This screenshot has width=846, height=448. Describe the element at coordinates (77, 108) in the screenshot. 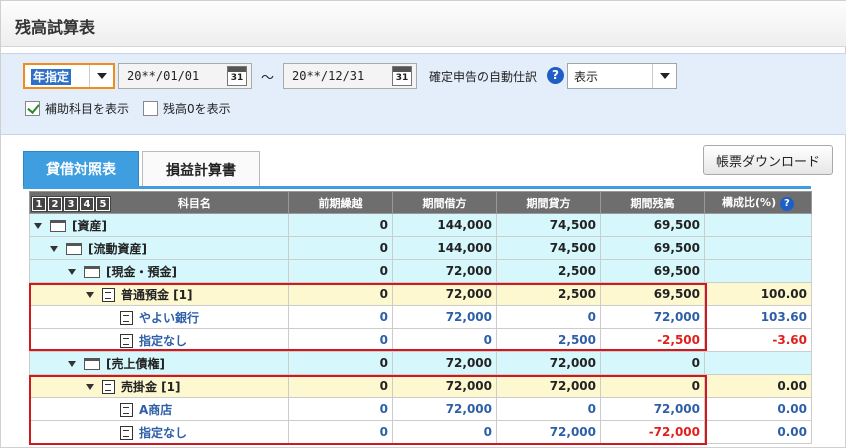

I see `show-sub-checkbox: 補助科目を表示` at that location.